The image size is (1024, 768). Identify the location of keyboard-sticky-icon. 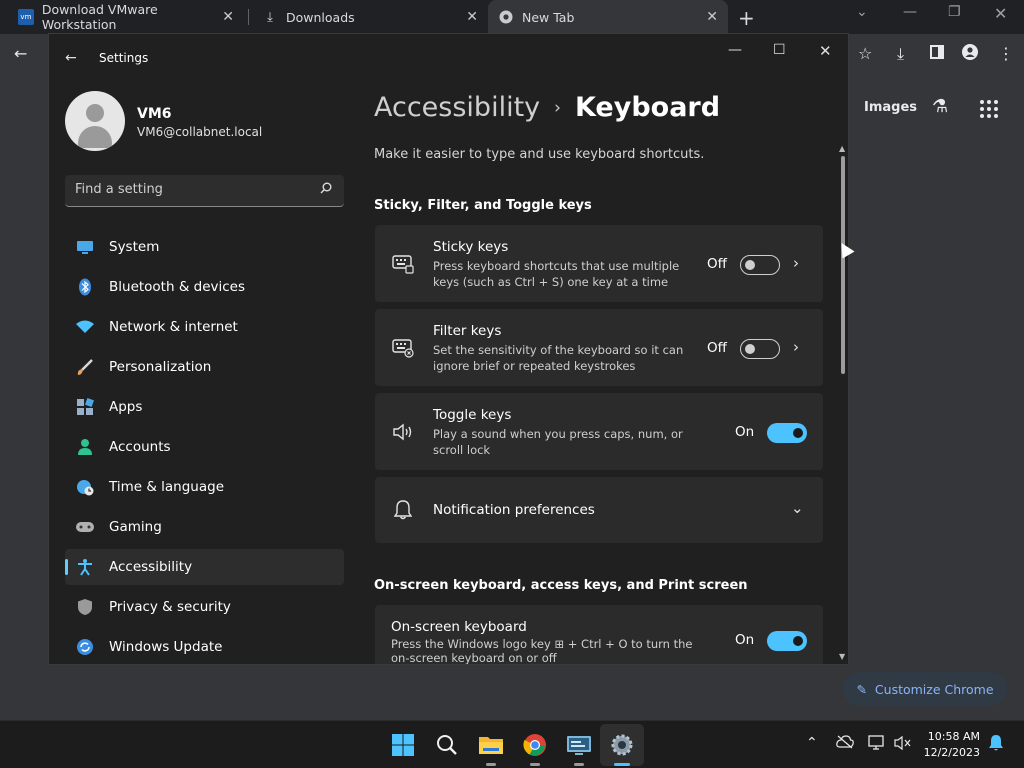
(403, 264).